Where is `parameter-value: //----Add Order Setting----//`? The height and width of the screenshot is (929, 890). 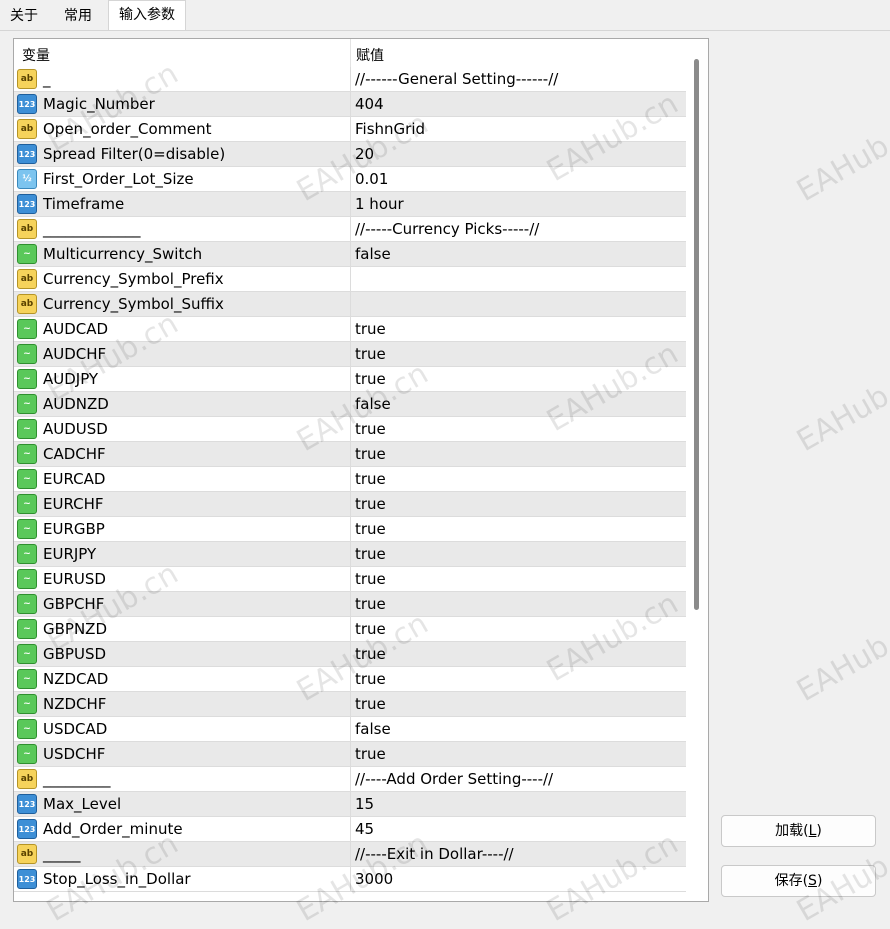 parameter-value: //----Add Order Setting----// is located at coordinates (518, 779).